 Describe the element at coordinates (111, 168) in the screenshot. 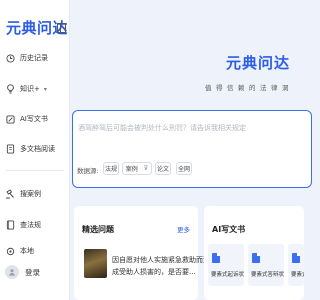

I see `source-chip-laws: 法规` at that location.